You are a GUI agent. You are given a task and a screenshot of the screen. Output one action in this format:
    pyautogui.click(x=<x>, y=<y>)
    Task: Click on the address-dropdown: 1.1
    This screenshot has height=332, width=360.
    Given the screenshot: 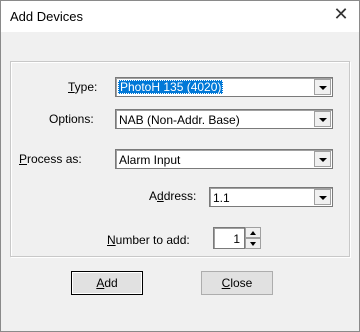 What is the action you would take?
    pyautogui.click(x=271, y=197)
    